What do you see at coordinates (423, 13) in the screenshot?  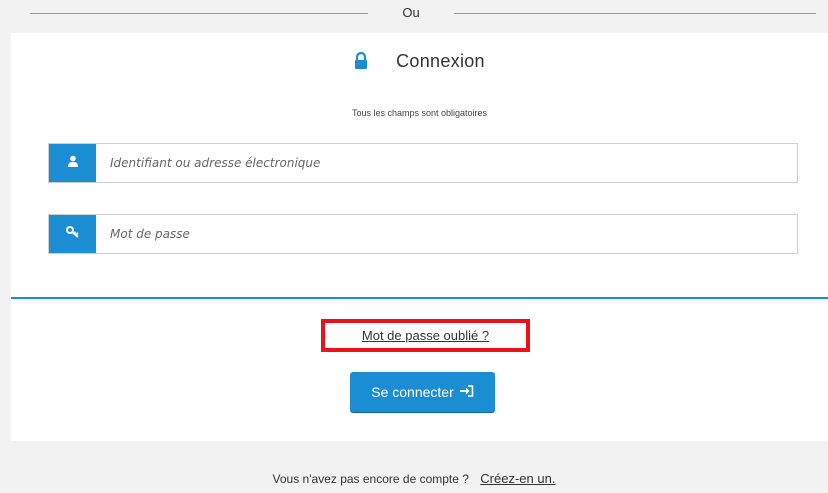 I see `or-divider: Ou` at bounding box center [423, 13].